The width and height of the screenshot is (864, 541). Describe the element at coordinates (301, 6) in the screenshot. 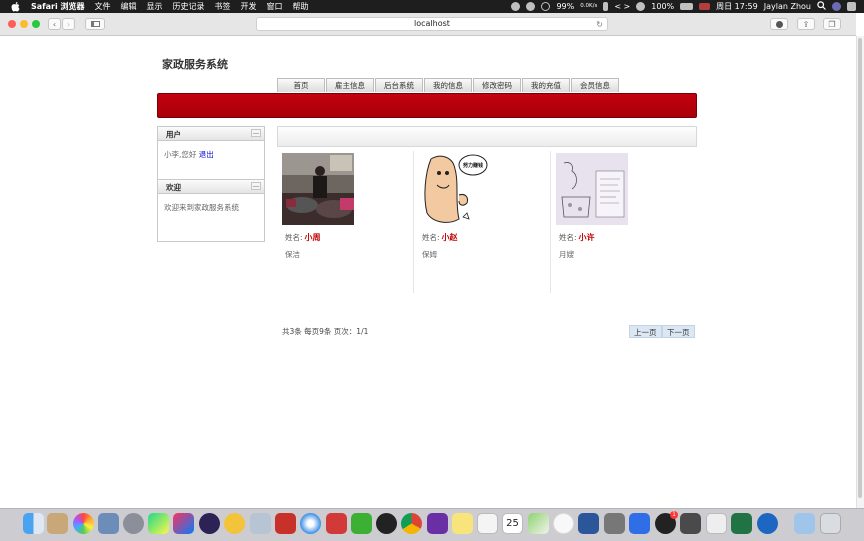

I see `menu-help: 帮助` at that location.